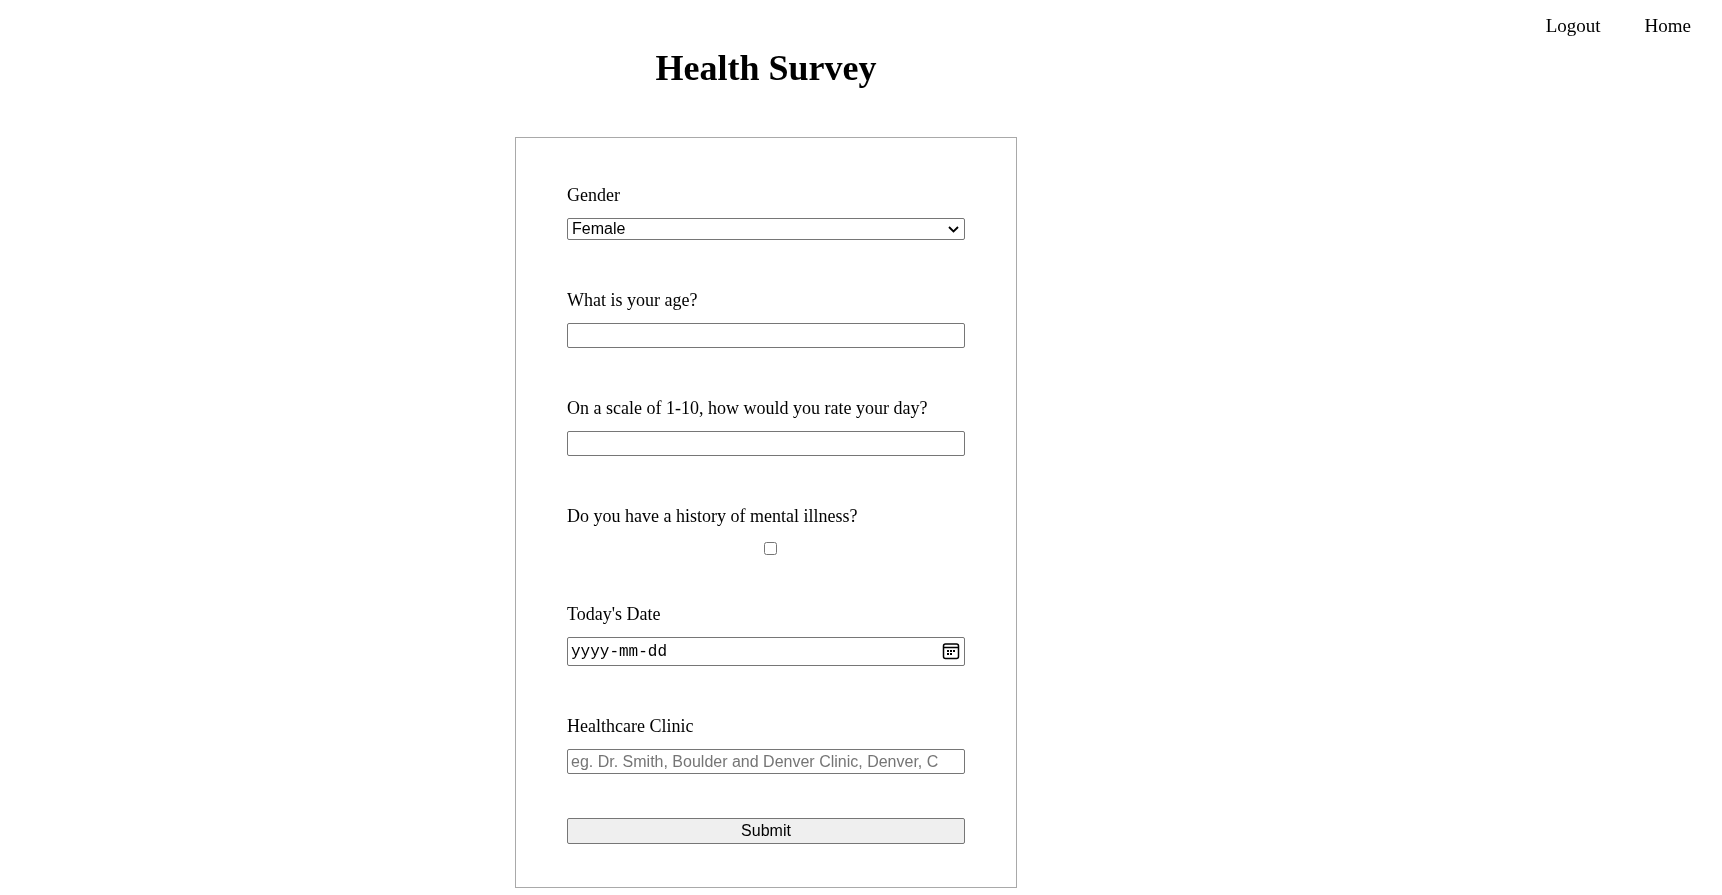 The image size is (1722, 895). I want to click on date-input: yyyy-mm-dd, so click(766, 651).